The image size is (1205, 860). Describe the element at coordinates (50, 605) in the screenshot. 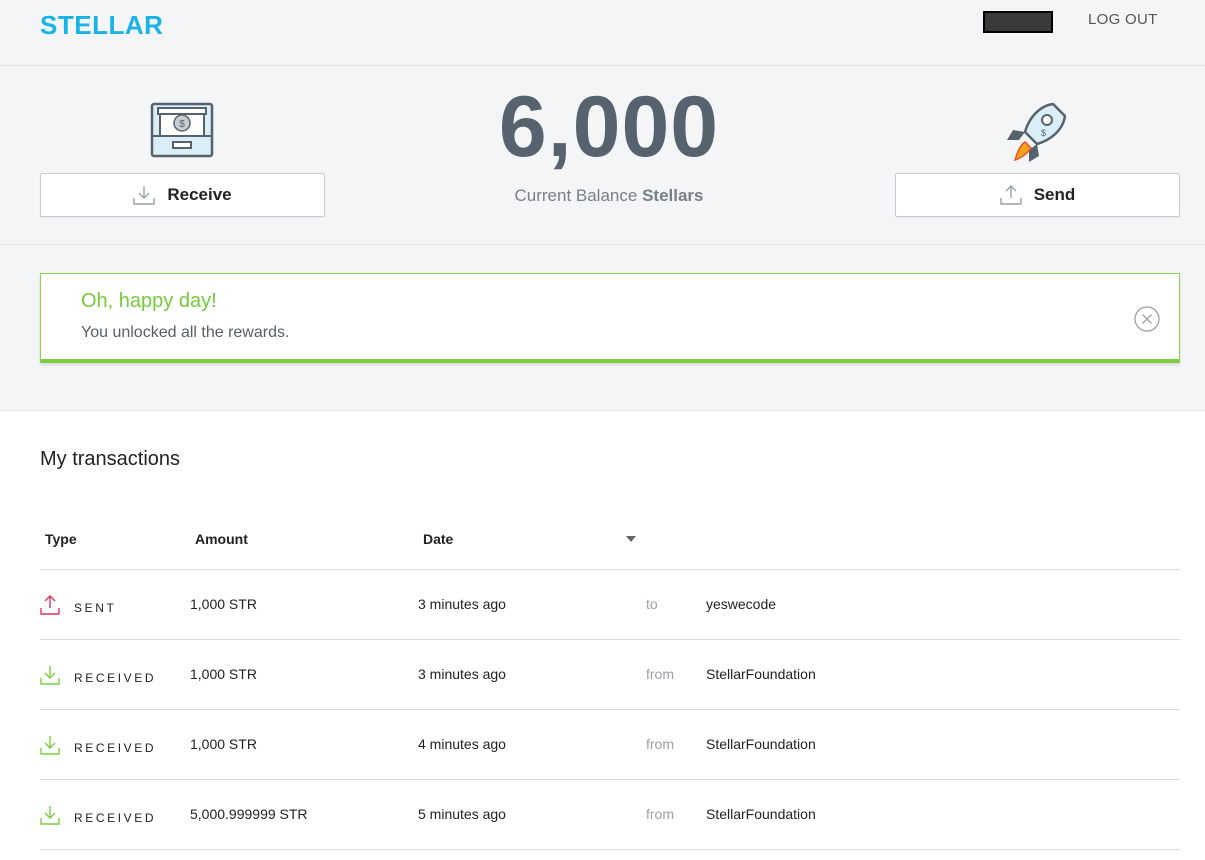

I see `sent-arrow-icon` at that location.